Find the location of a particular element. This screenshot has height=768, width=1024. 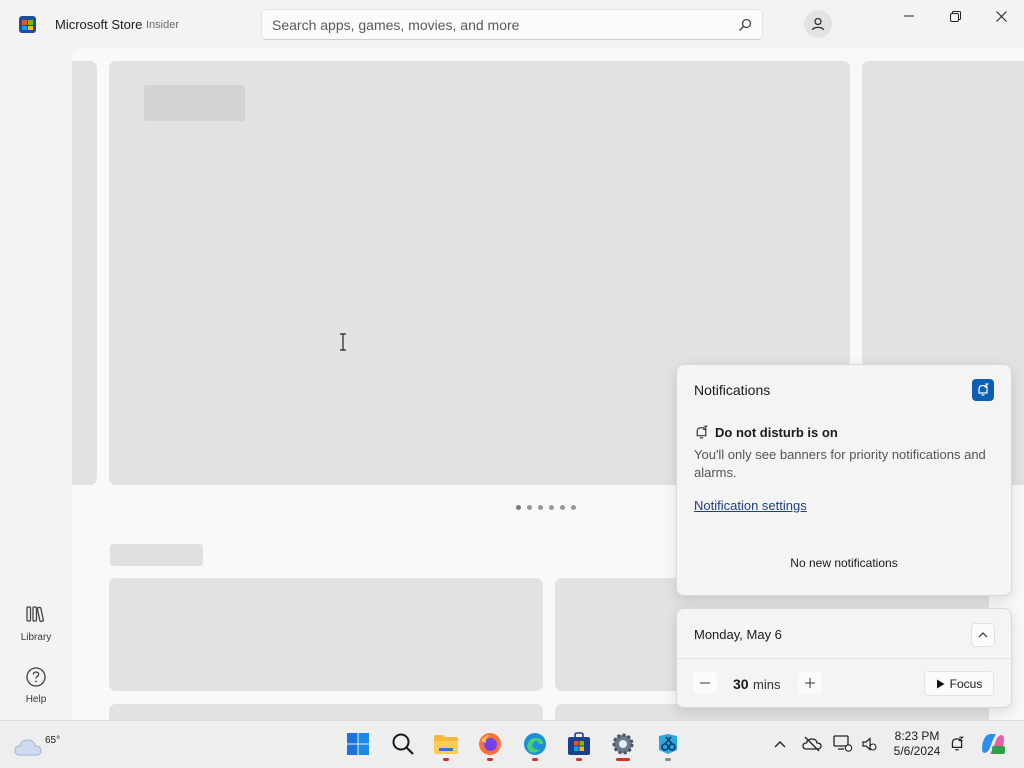

notification-center-button is located at coordinates (957, 744).